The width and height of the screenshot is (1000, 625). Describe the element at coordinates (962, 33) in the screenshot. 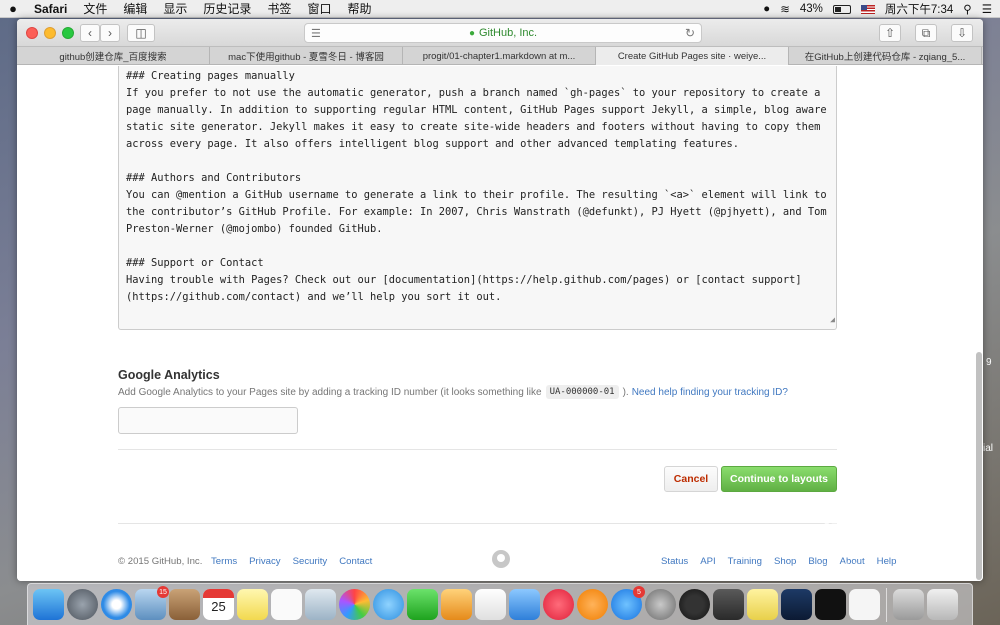

I see `downloads-button: ⇩` at that location.